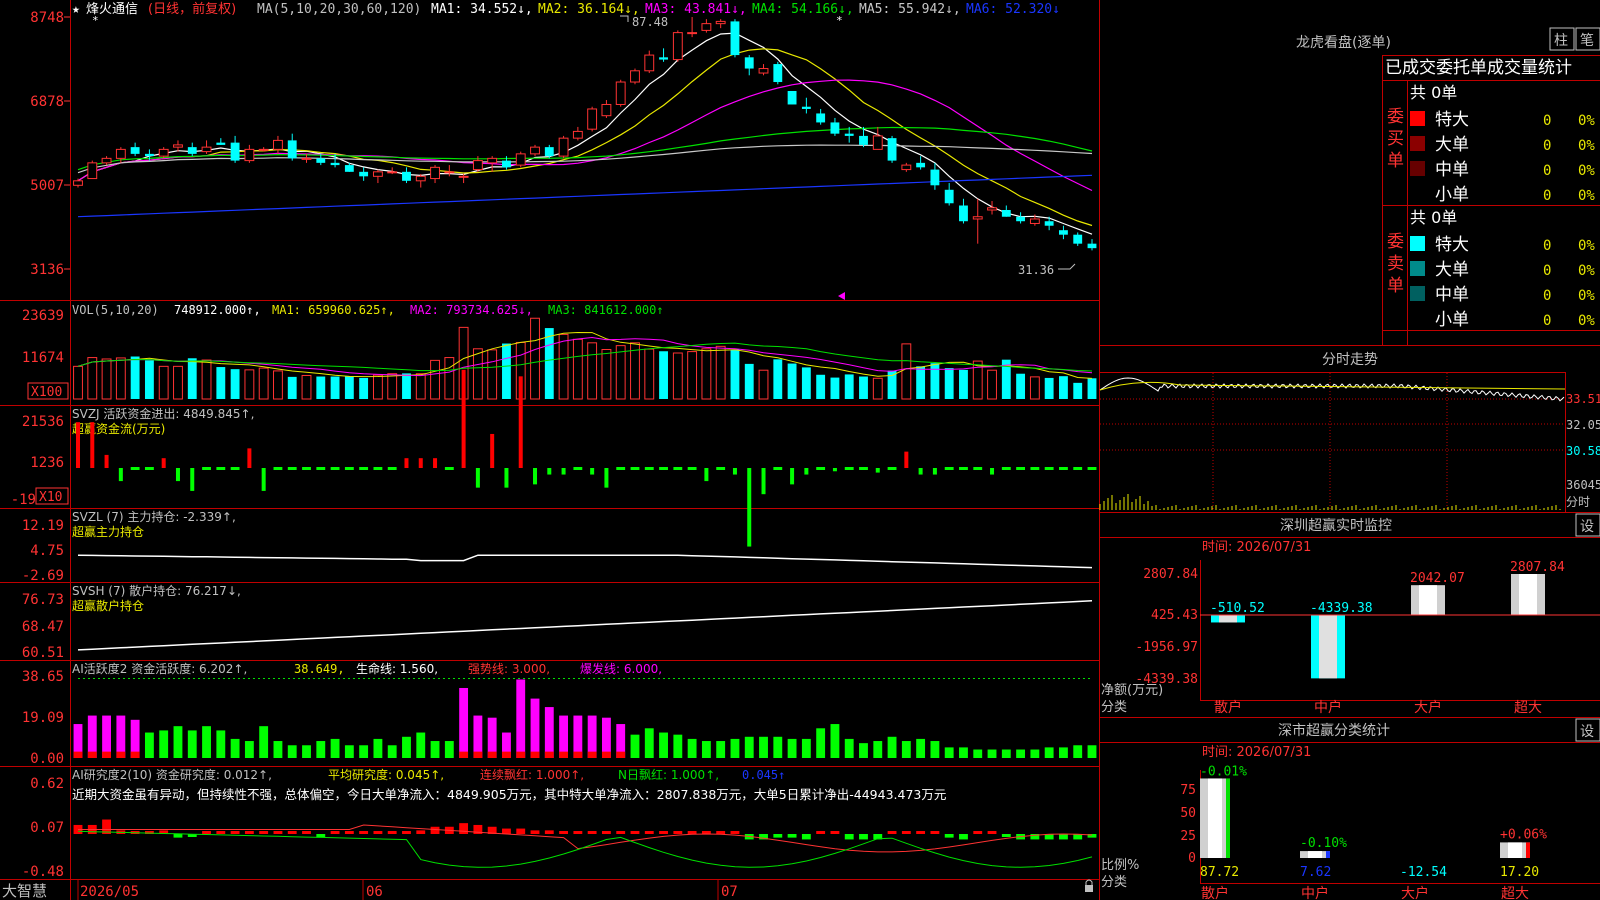  Describe the element at coordinates (585, 843) in the screenshot. I see `ai2-plot` at that location.